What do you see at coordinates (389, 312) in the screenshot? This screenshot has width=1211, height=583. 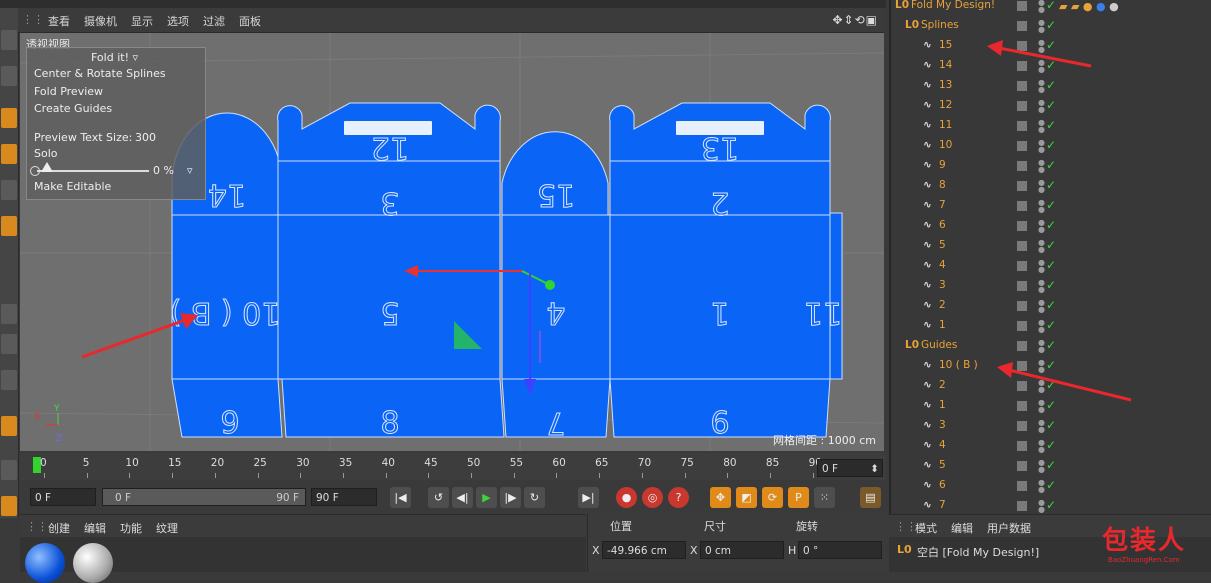 I see `label-5: 5` at bounding box center [389, 312].